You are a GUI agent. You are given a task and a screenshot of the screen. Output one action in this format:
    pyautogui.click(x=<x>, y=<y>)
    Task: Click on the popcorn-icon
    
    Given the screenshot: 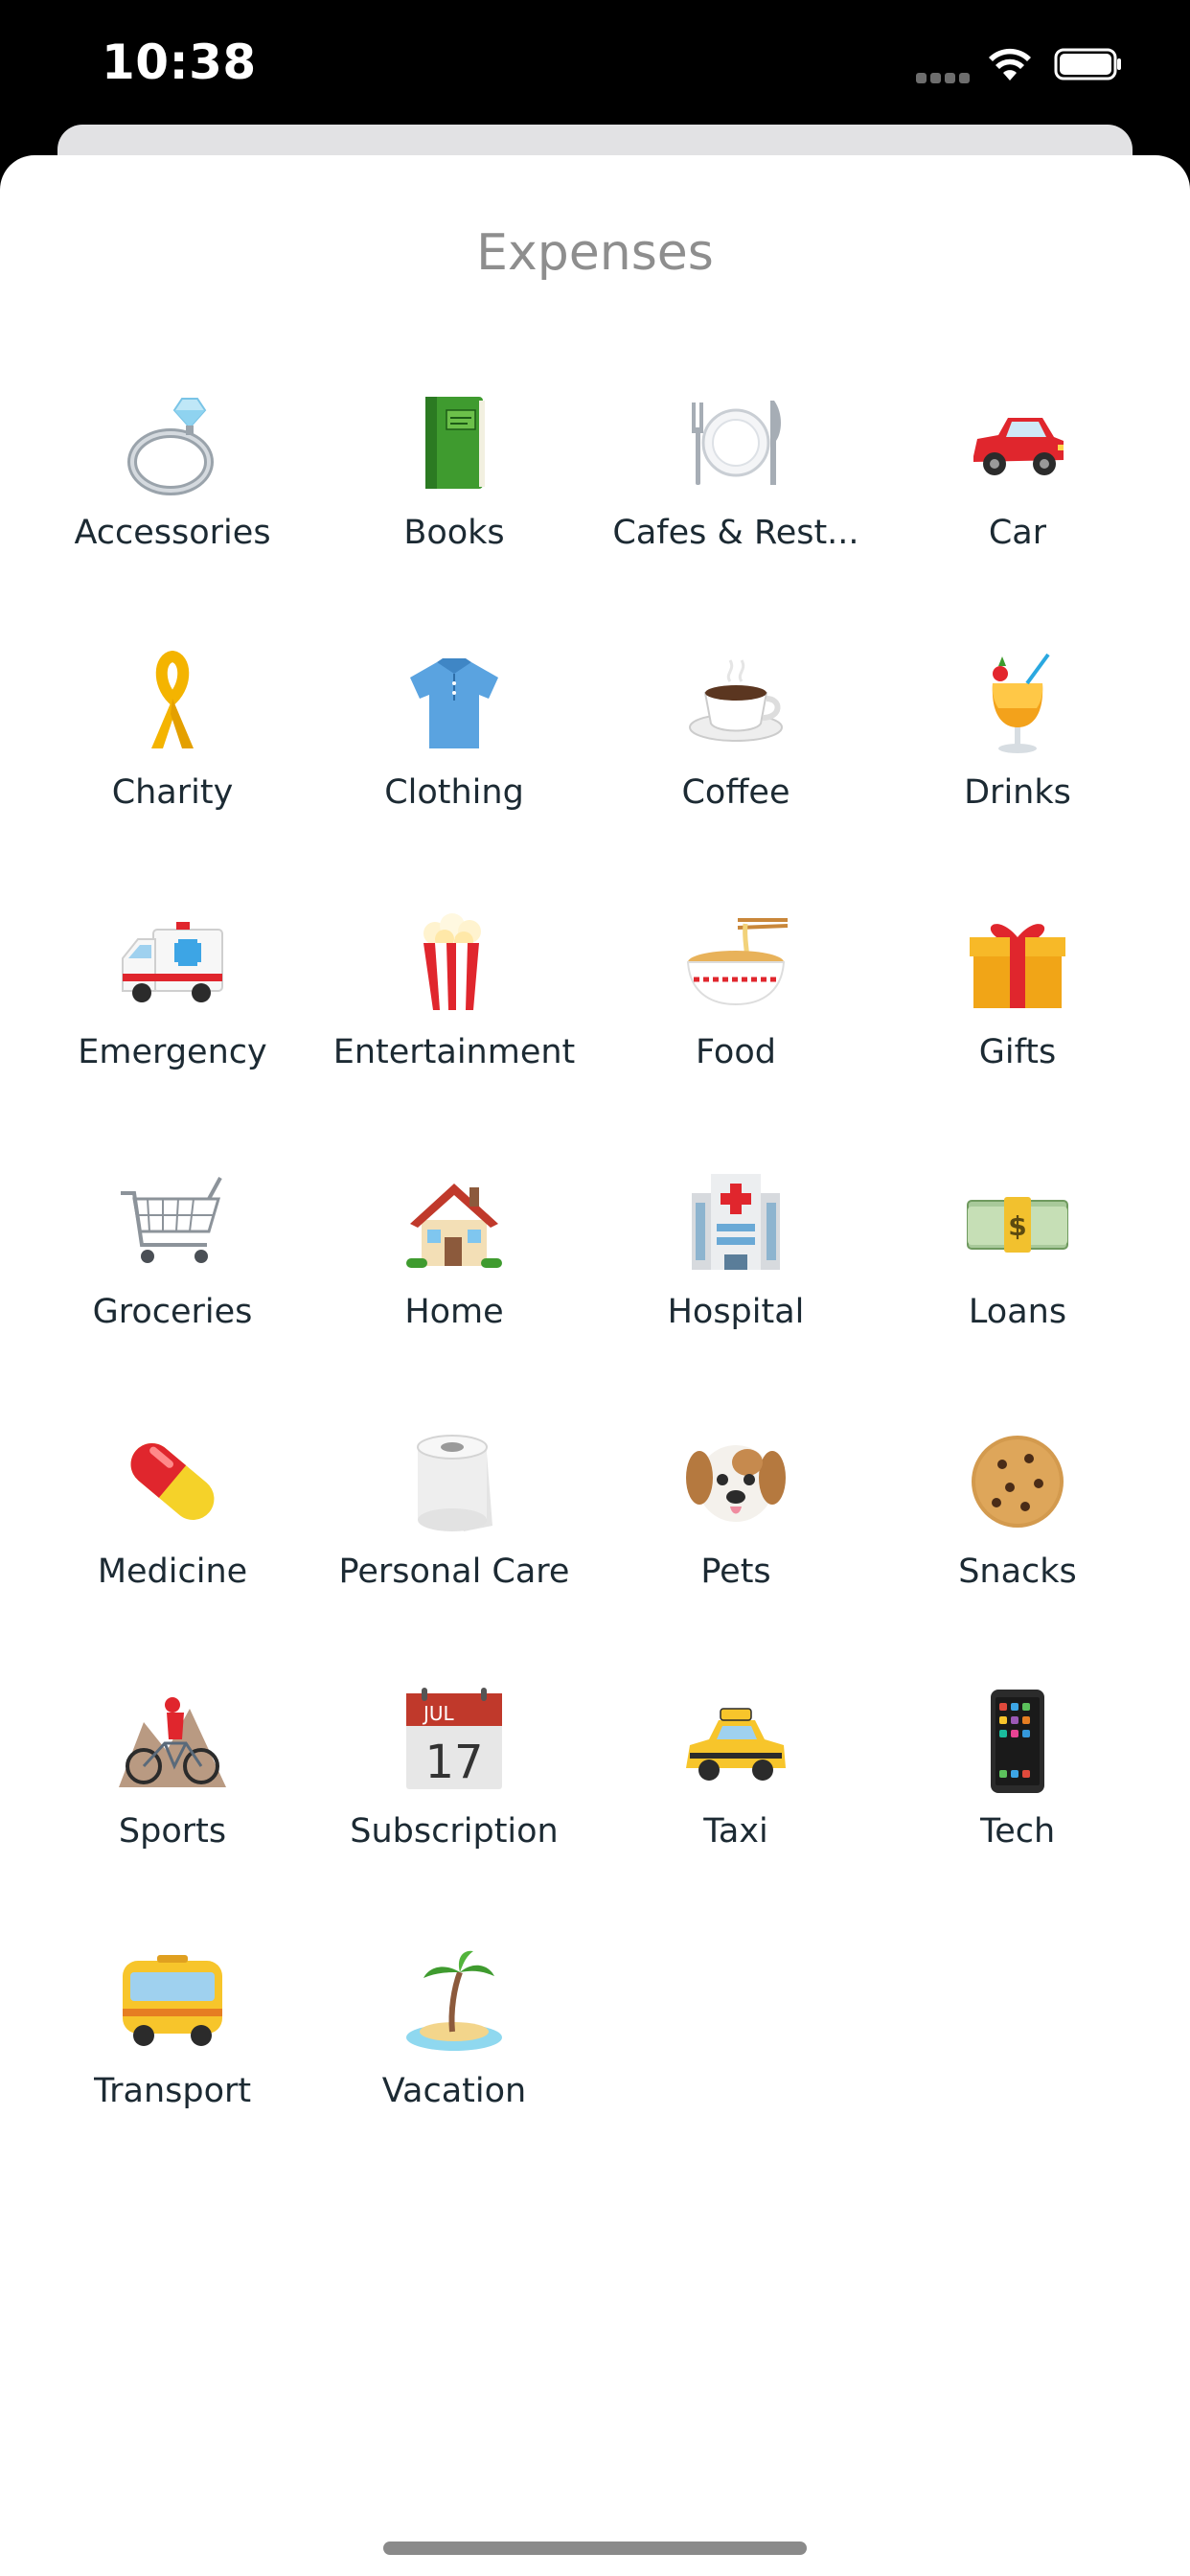 What is the action you would take?
    pyautogui.click(x=454, y=961)
    